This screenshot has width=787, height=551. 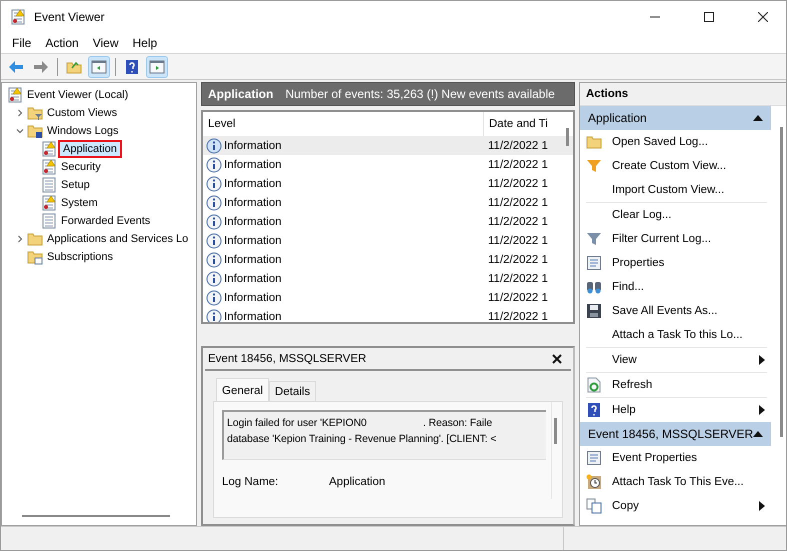 What do you see at coordinates (676, 410) in the screenshot?
I see `task-link: Help` at bounding box center [676, 410].